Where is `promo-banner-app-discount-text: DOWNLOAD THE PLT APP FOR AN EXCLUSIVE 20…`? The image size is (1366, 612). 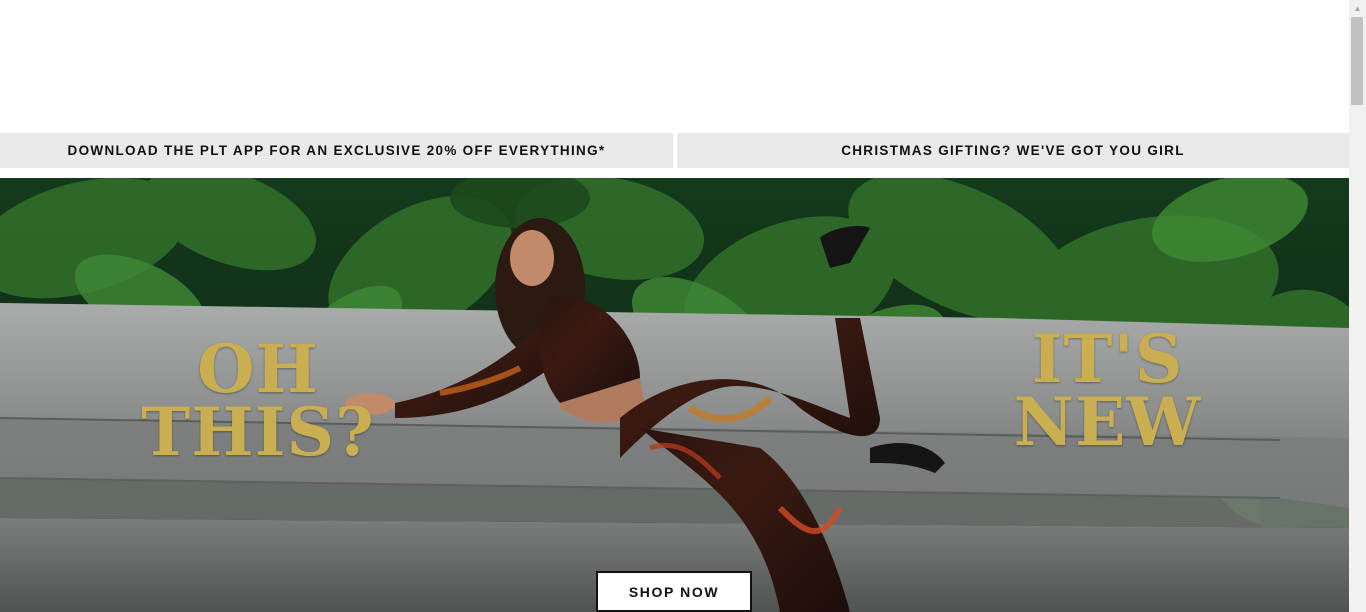 promo-banner-app-discount-text: DOWNLOAD THE PLT APP FOR AN EXCLUSIVE 20… is located at coordinates (336, 150).